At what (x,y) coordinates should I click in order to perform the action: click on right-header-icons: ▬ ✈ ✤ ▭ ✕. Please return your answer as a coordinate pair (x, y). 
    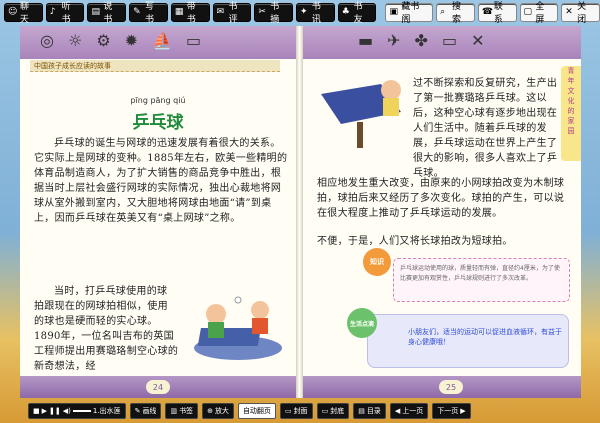
    Looking at the image, I should click on (421, 40).